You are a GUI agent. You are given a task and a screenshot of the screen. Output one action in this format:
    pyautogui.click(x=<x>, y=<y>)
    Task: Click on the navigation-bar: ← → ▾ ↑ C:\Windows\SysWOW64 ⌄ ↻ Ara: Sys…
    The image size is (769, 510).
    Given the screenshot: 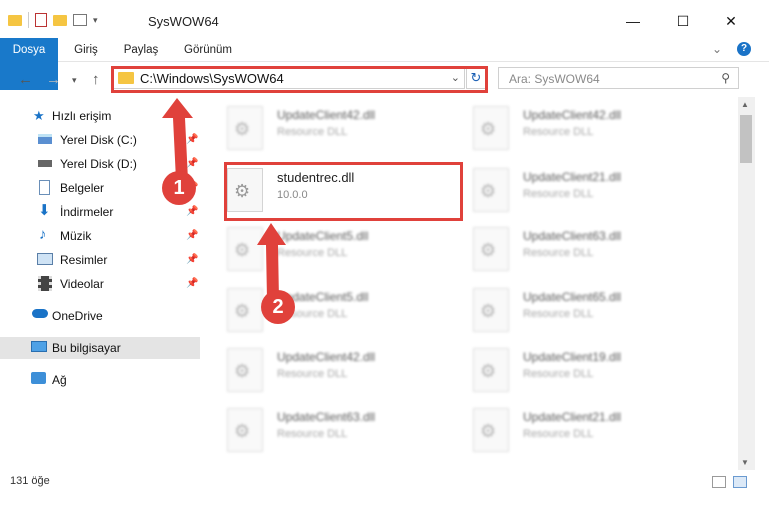 What is the action you would take?
    pyautogui.click(x=384, y=80)
    